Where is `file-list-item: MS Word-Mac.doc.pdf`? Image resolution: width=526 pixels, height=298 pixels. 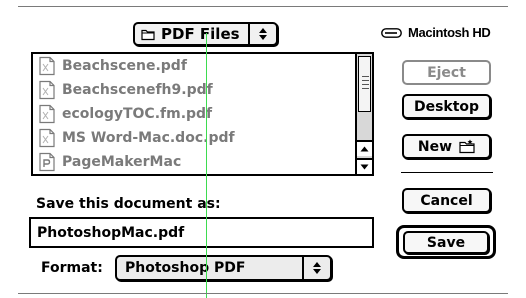 file-list-item: MS Word-Mac.doc.pdf is located at coordinates (195, 138).